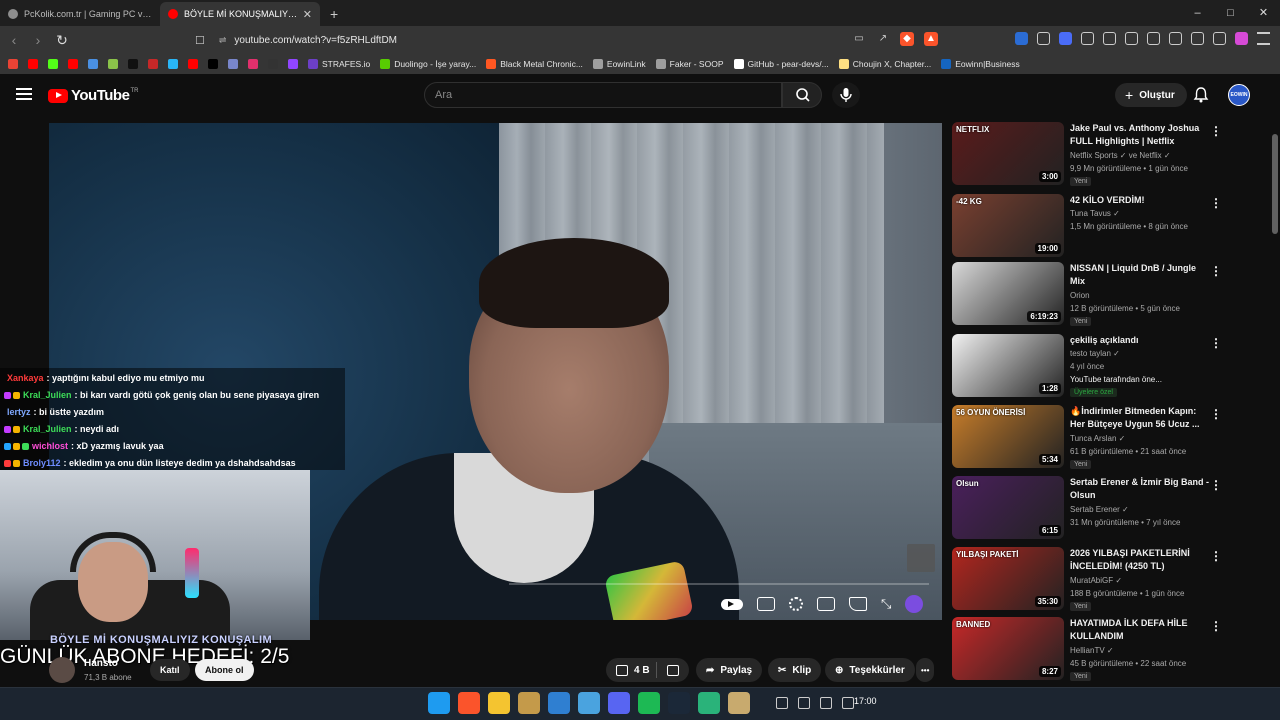 The width and height of the screenshot is (1280, 720). What do you see at coordinates (672, 670) in the screenshot?
I see `thumbs-down-icon` at bounding box center [672, 670].